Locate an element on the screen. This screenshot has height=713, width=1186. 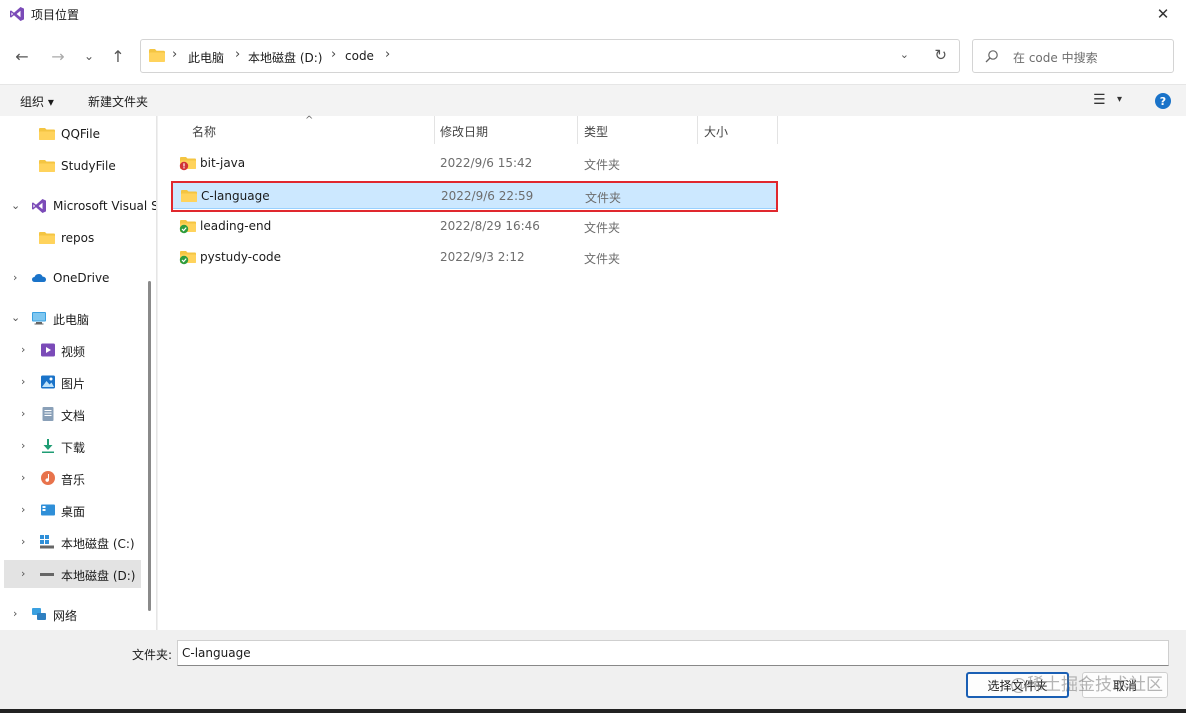
file-modified: 2022/9/3 2:12 is located at coordinates (482, 257).